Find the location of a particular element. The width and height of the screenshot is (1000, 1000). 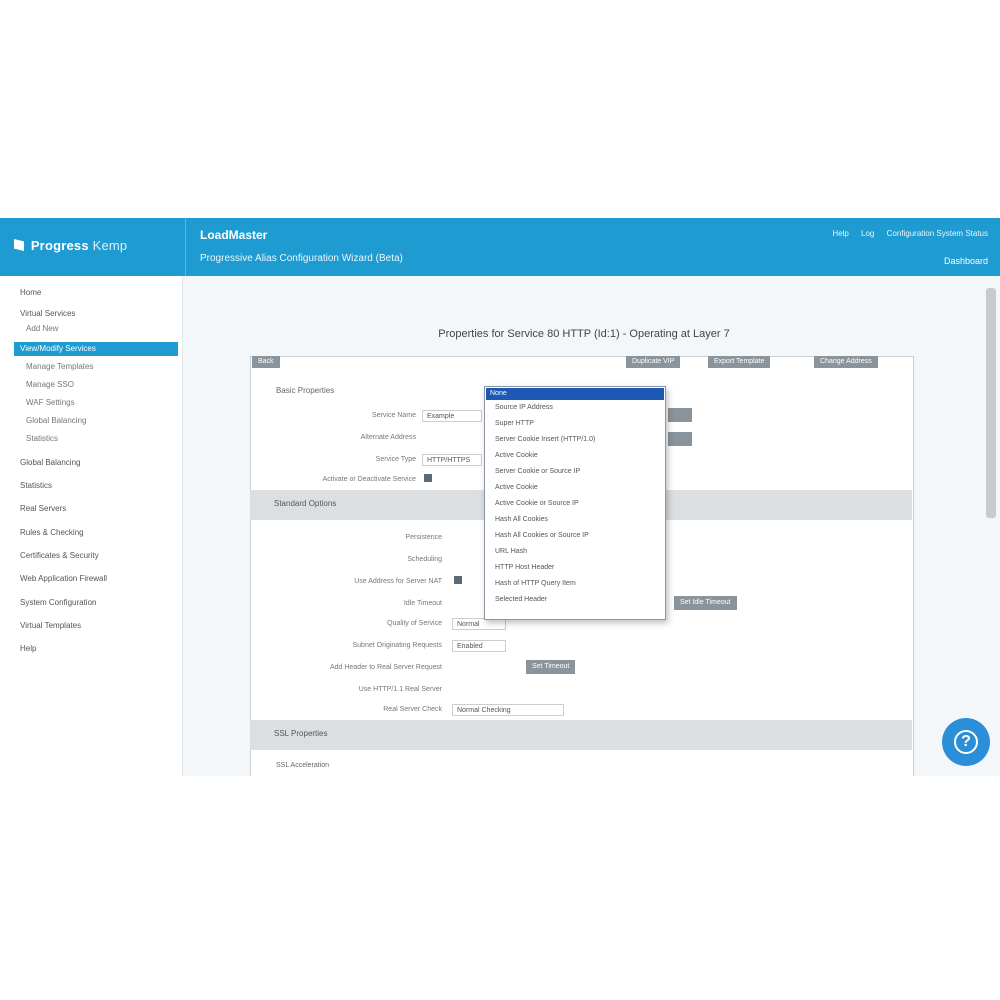

export-template-button: Export Template is located at coordinates (739, 362).